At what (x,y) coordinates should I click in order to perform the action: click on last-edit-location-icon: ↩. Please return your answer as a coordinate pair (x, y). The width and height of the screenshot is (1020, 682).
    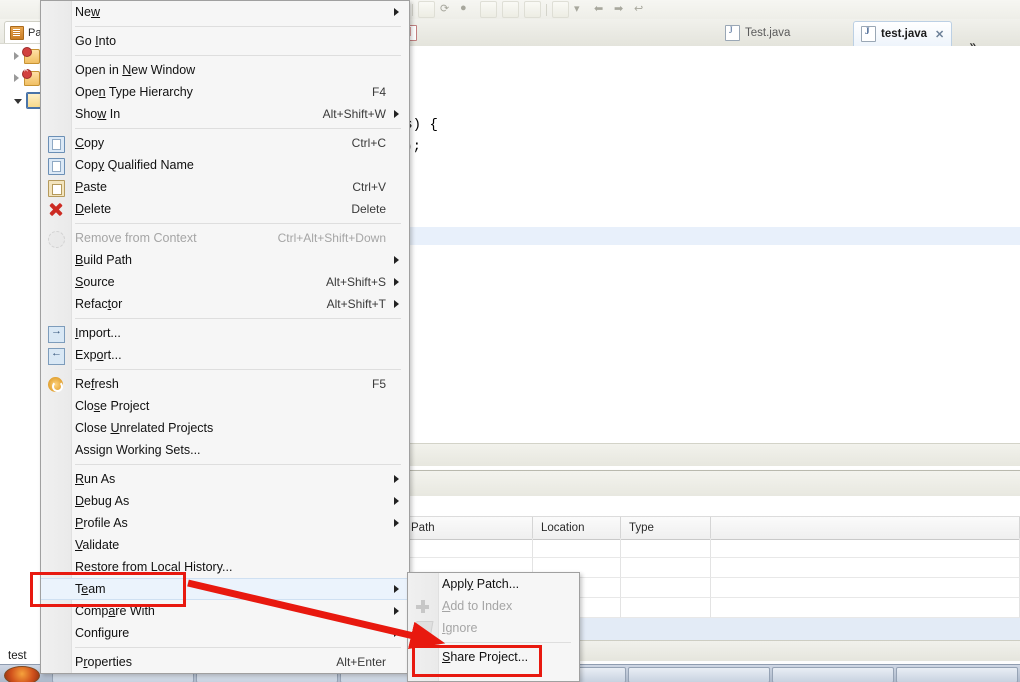
    Looking at the image, I should click on (641, 9).